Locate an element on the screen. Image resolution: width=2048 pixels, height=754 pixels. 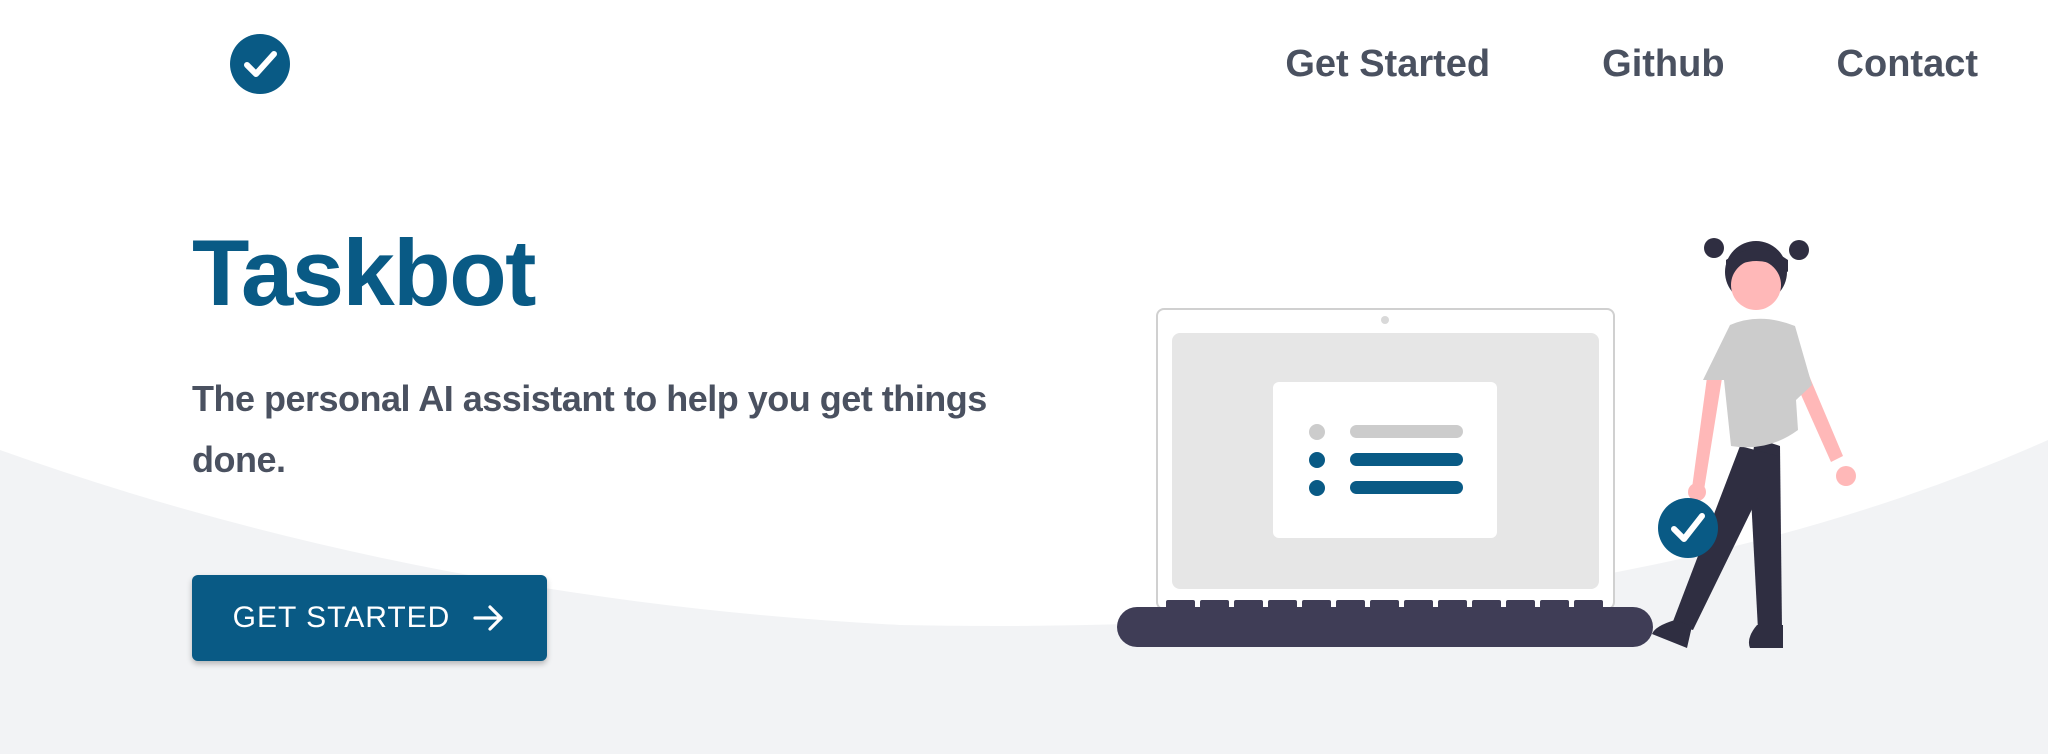
check-circle-icon is located at coordinates (260, 64).